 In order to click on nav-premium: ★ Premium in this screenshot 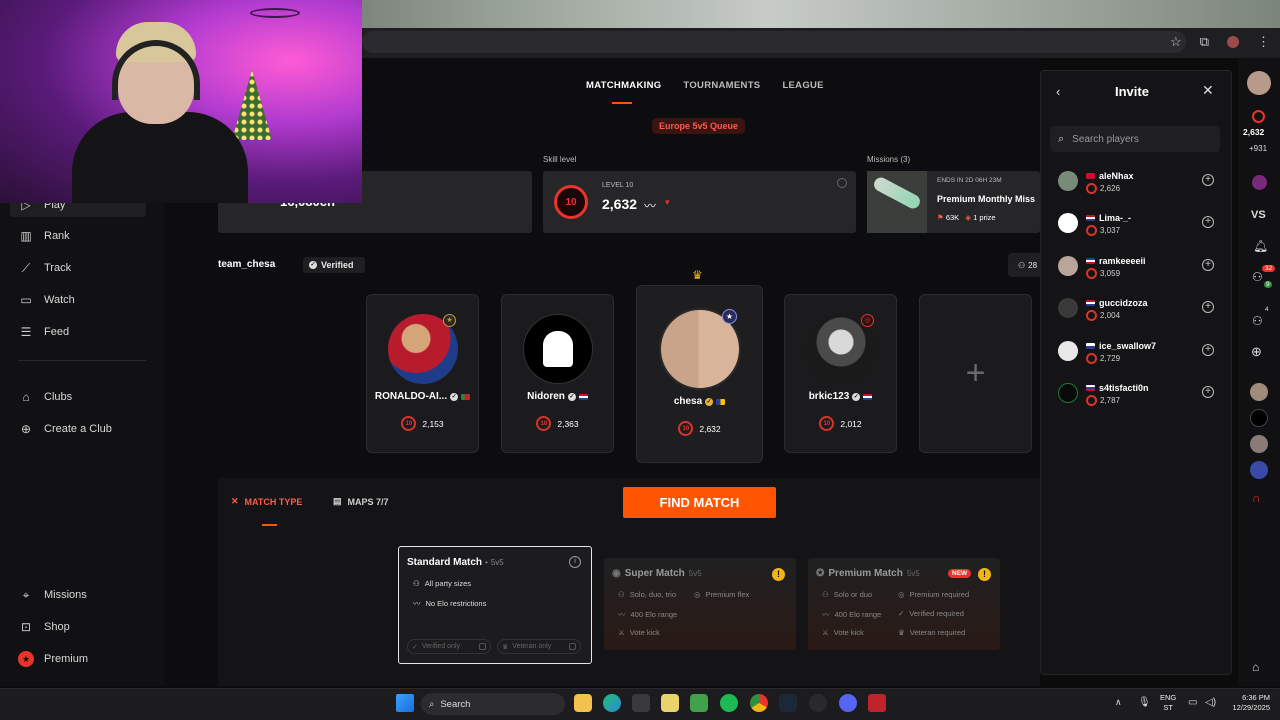, I will do `click(53, 659)`.